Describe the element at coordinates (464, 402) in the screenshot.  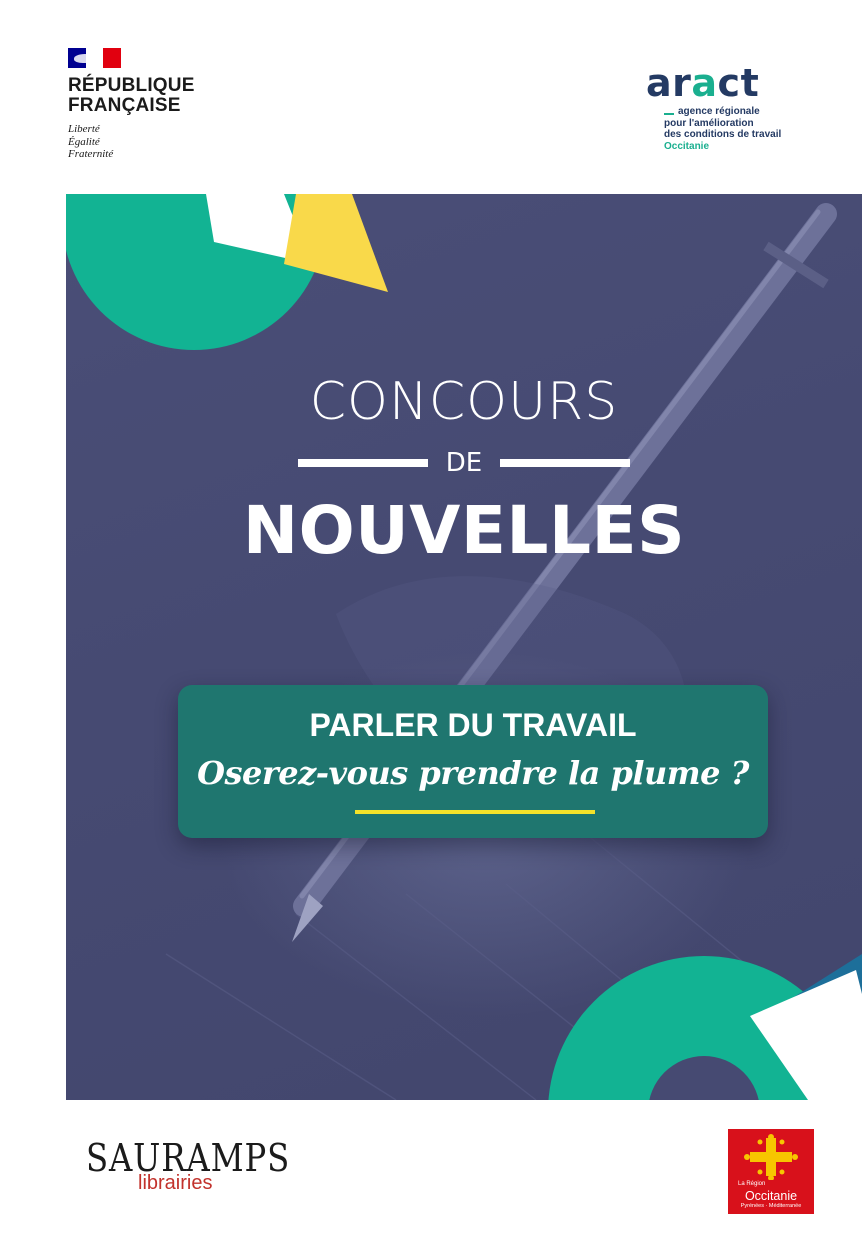
I see `title-concours: CONCOURS` at that location.